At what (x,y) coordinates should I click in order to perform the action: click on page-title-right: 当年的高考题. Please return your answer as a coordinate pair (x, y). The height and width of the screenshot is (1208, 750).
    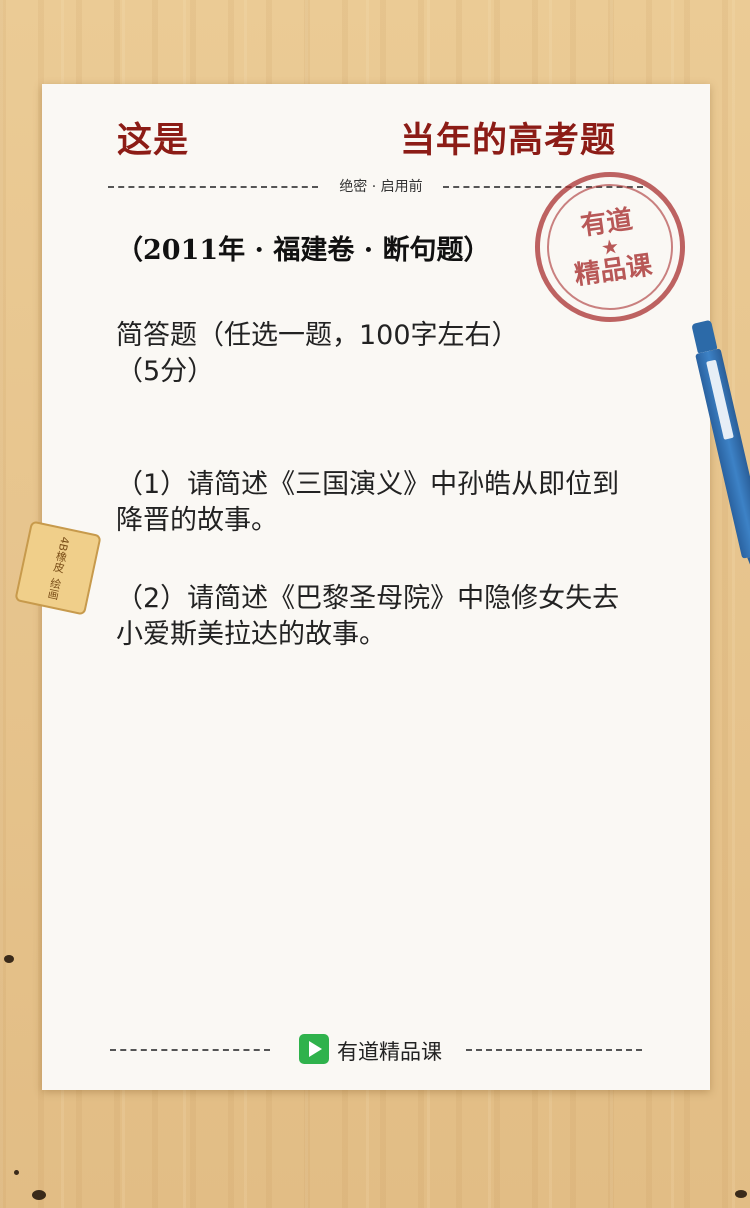
    Looking at the image, I should click on (508, 140).